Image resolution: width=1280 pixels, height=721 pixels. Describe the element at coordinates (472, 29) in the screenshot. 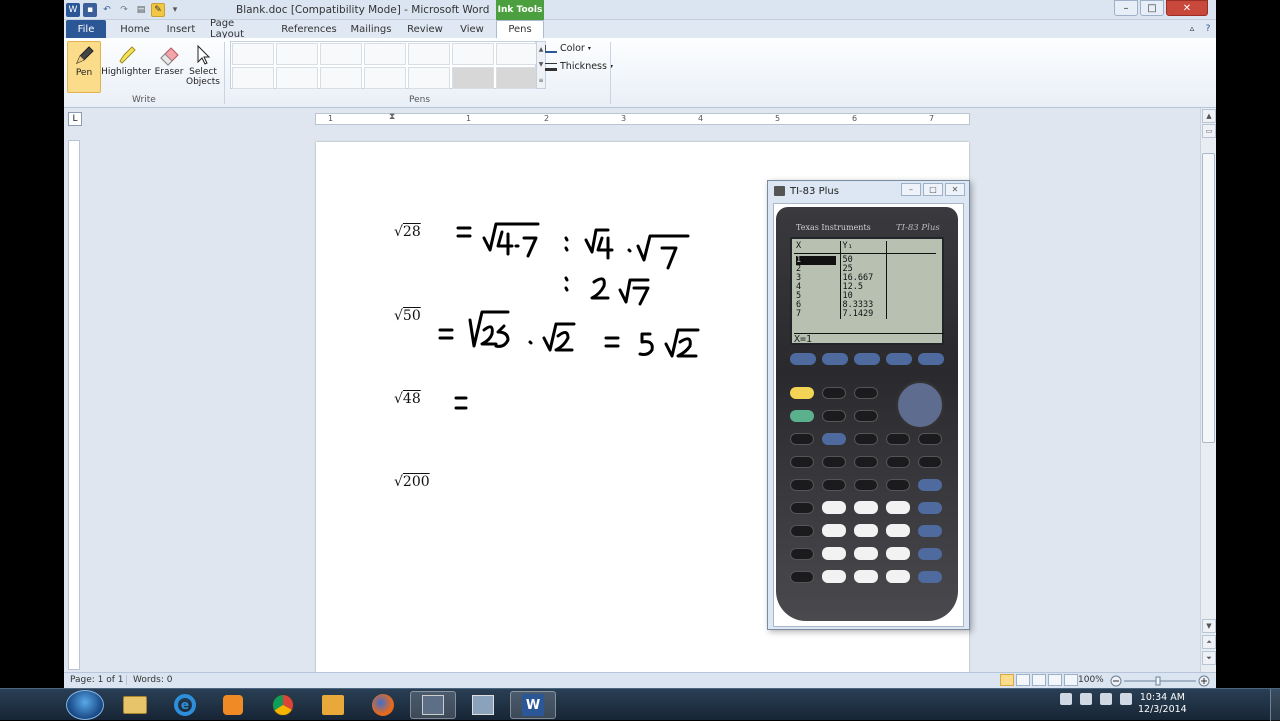

I see `tab-view: View` at that location.